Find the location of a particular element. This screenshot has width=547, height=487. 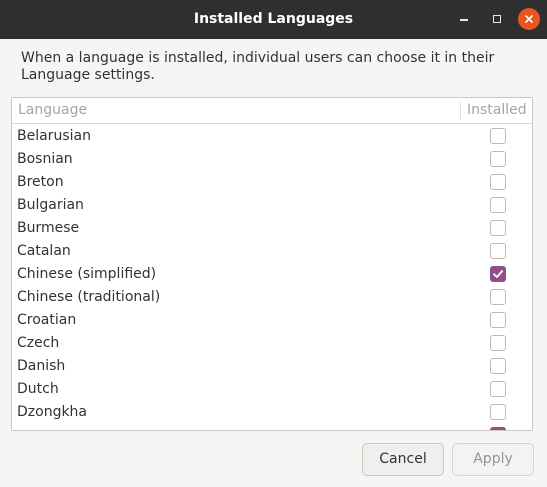

minimize-icon is located at coordinates (464, 20).